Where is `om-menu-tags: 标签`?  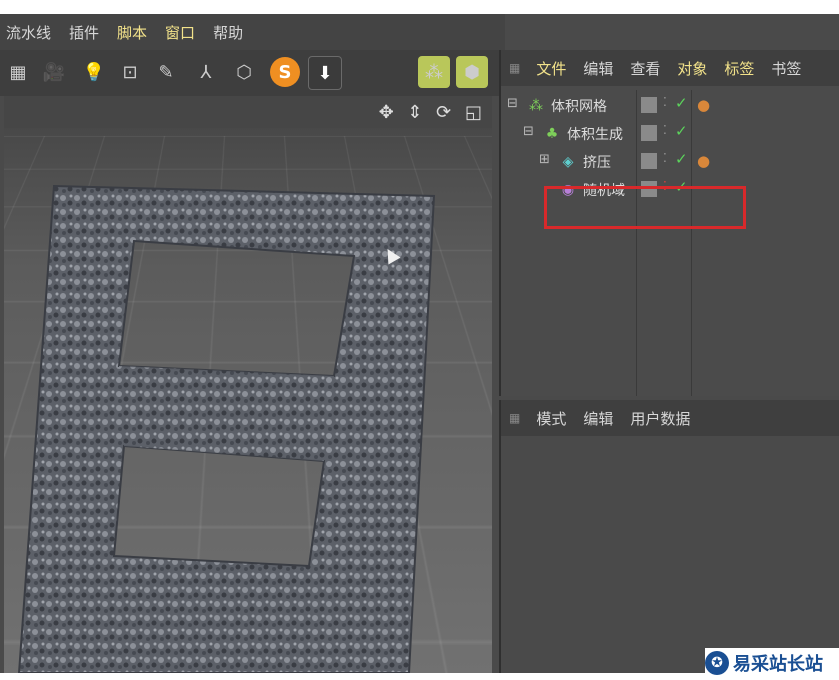
om-menu-tags: 标签 is located at coordinates (739, 68).